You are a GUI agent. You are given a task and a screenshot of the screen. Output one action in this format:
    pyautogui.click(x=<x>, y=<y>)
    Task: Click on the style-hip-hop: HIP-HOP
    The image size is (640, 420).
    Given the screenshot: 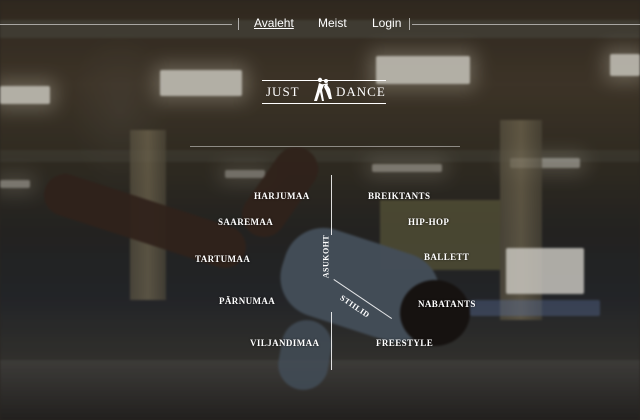 What is the action you would take?
    pyautogui.click(x=428, y=222)
    